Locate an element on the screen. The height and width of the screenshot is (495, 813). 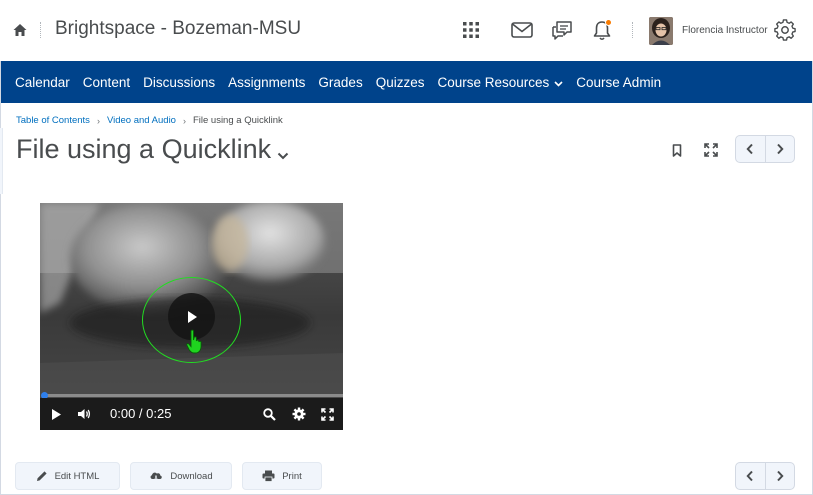
video-progress-bar is located at coordinates (193, 395).